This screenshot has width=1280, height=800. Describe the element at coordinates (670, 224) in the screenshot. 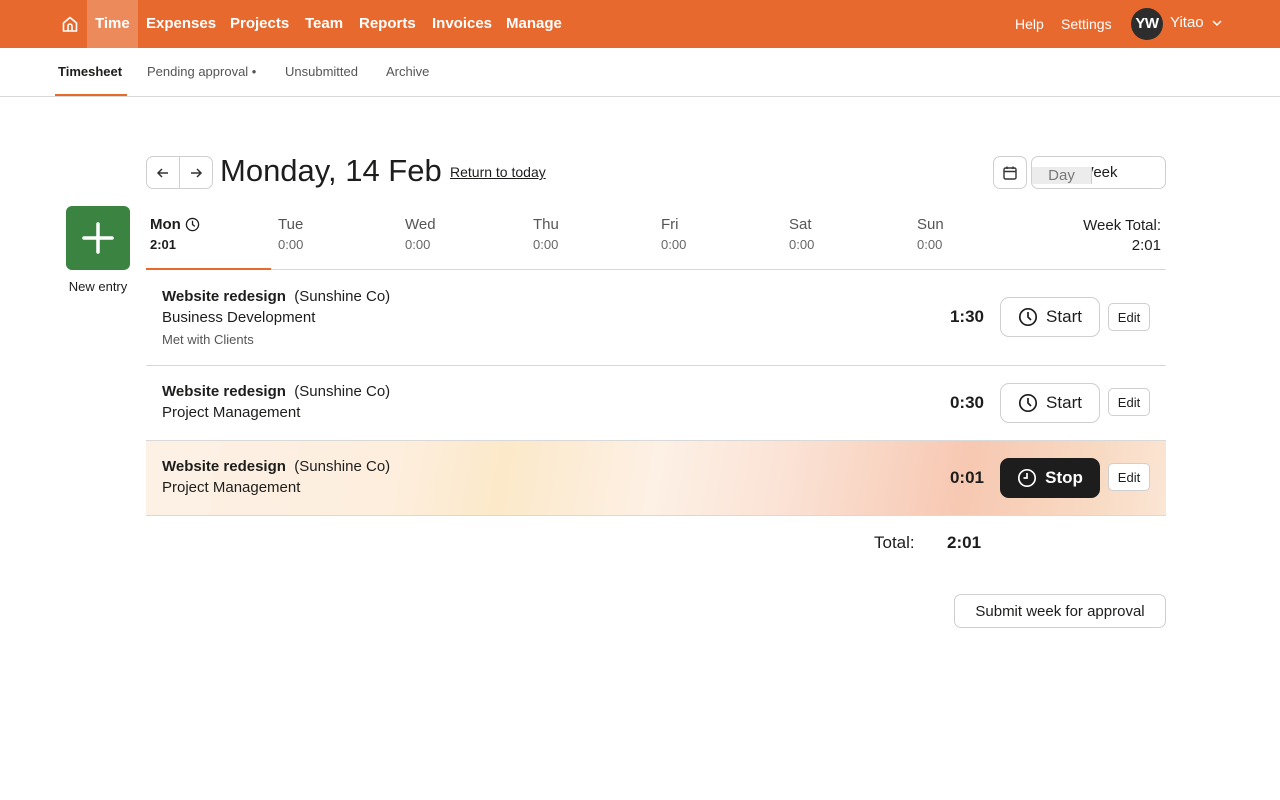

I see `day-name: Fri` at that location.